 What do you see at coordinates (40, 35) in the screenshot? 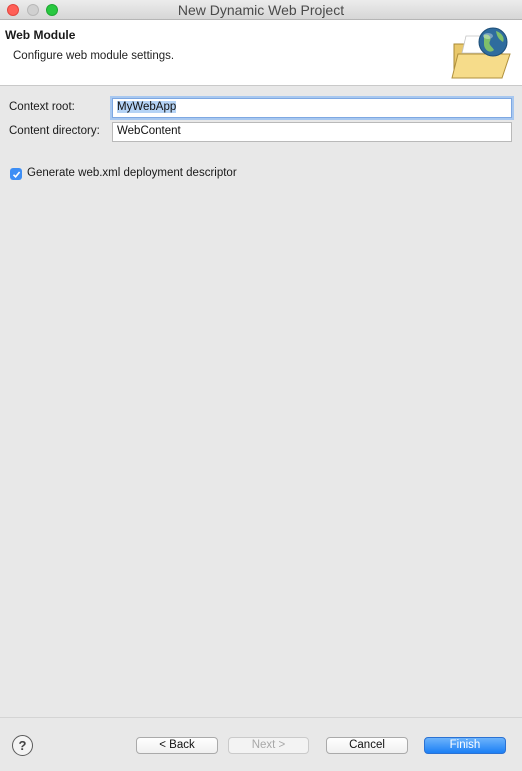
I see `page-title: Web Module` at bounding box center [40, 35].